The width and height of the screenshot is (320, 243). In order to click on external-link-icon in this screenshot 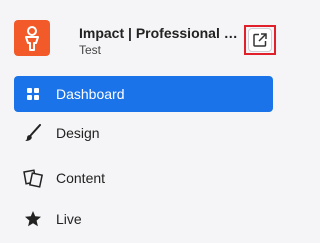, I will do `click(260, 40)`.